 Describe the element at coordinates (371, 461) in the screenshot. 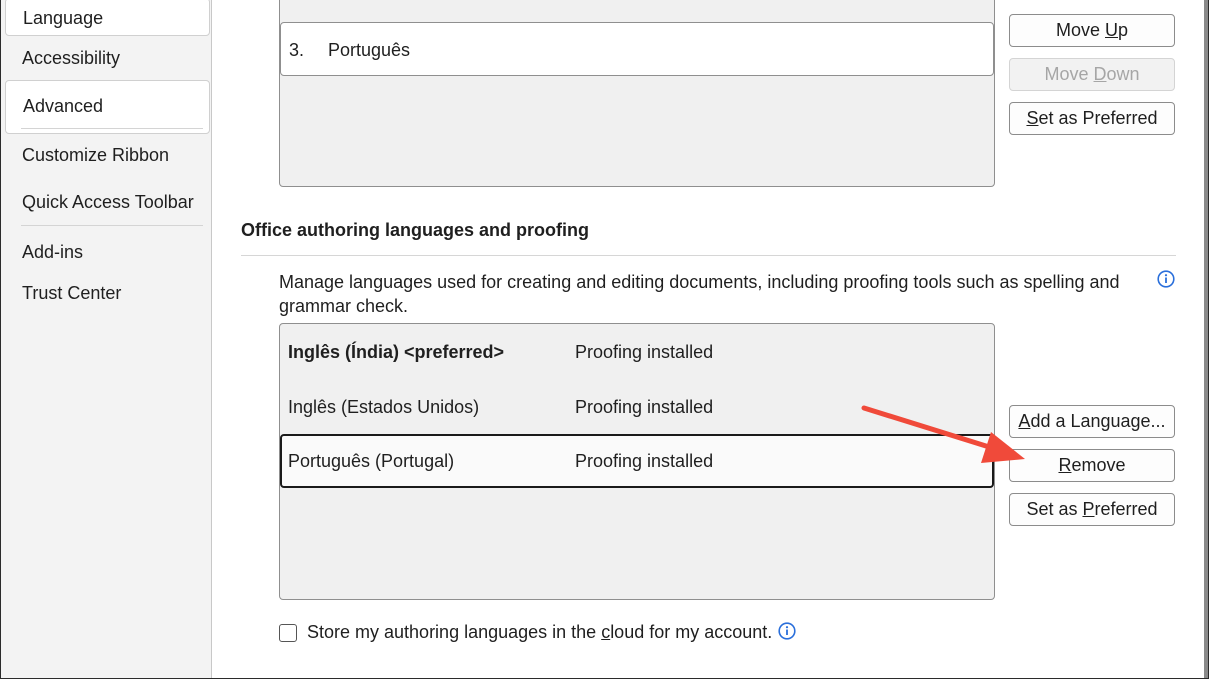

I see `language-name: Português (Portugal)` at that location.